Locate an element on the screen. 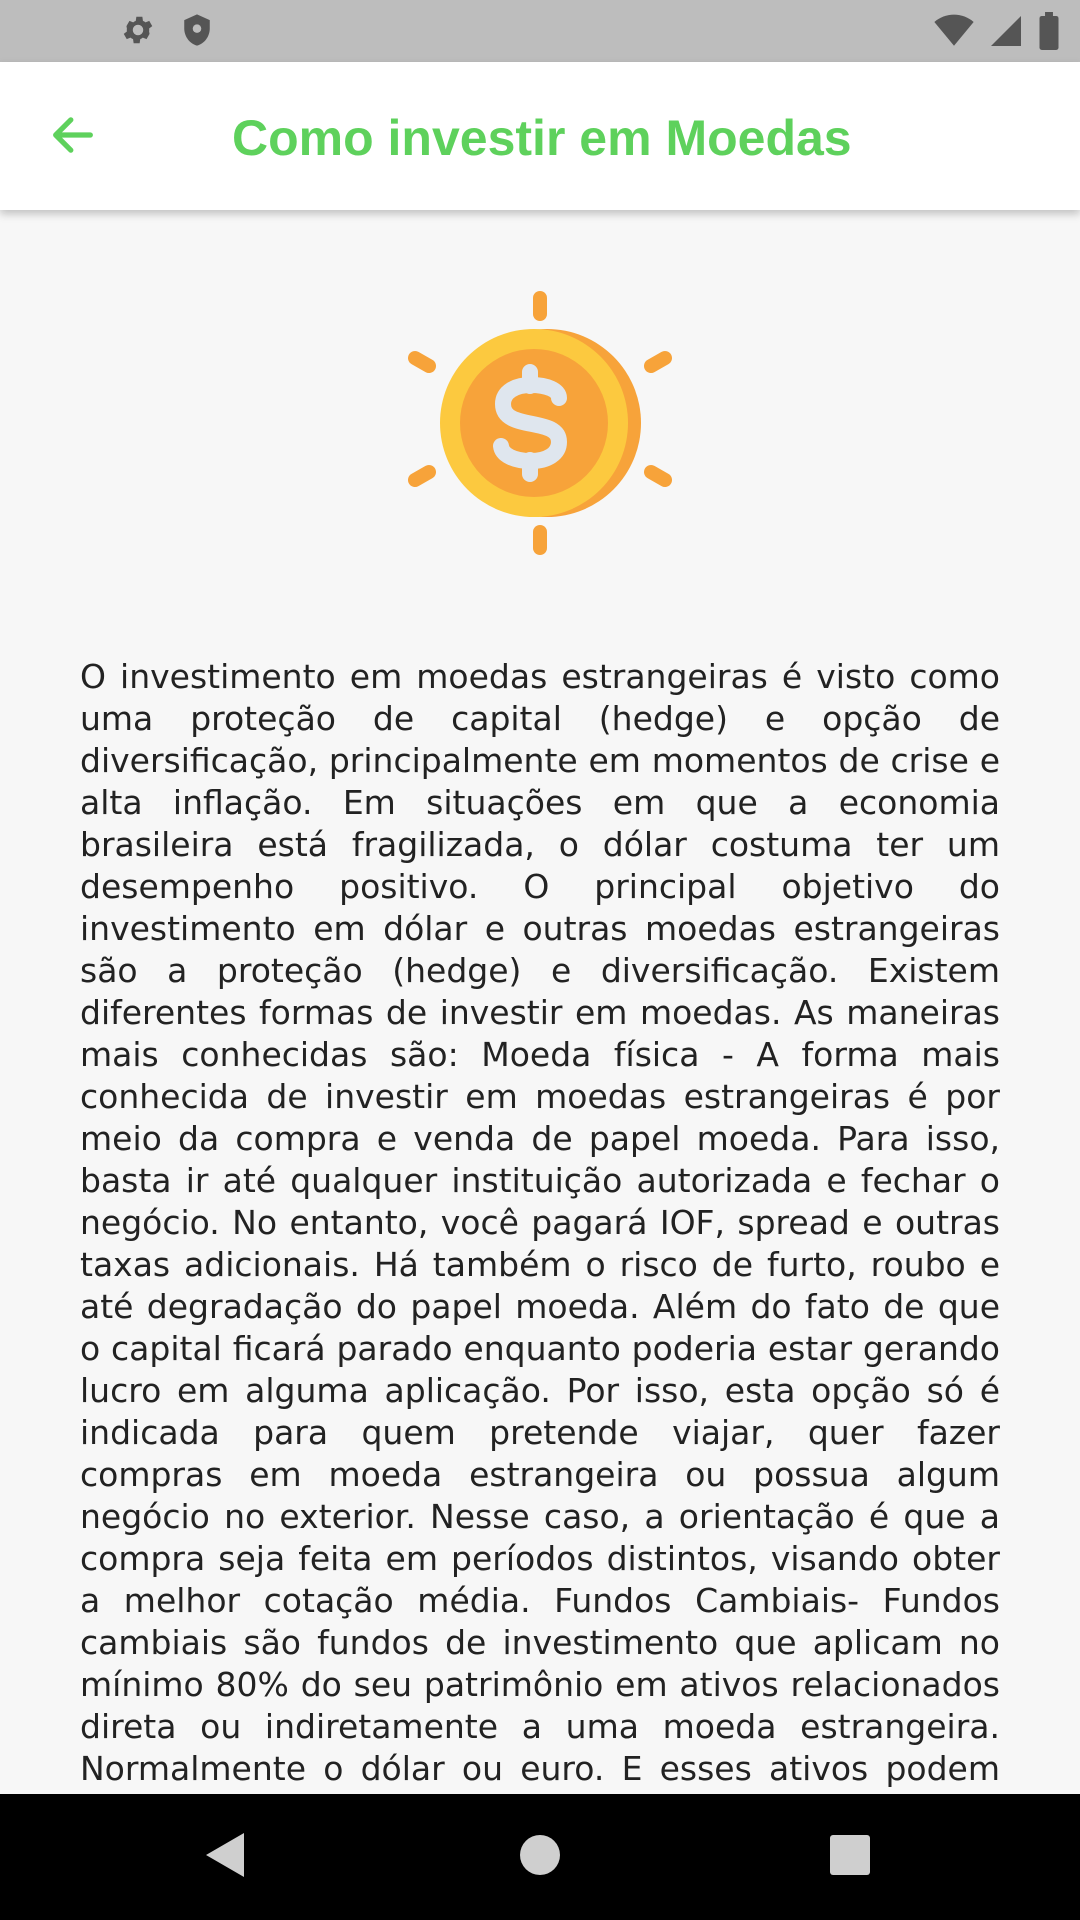 This screenshot has width=1080, height=1920. app-bar: Como investir em Moedas is located at coordinates (540, 136).